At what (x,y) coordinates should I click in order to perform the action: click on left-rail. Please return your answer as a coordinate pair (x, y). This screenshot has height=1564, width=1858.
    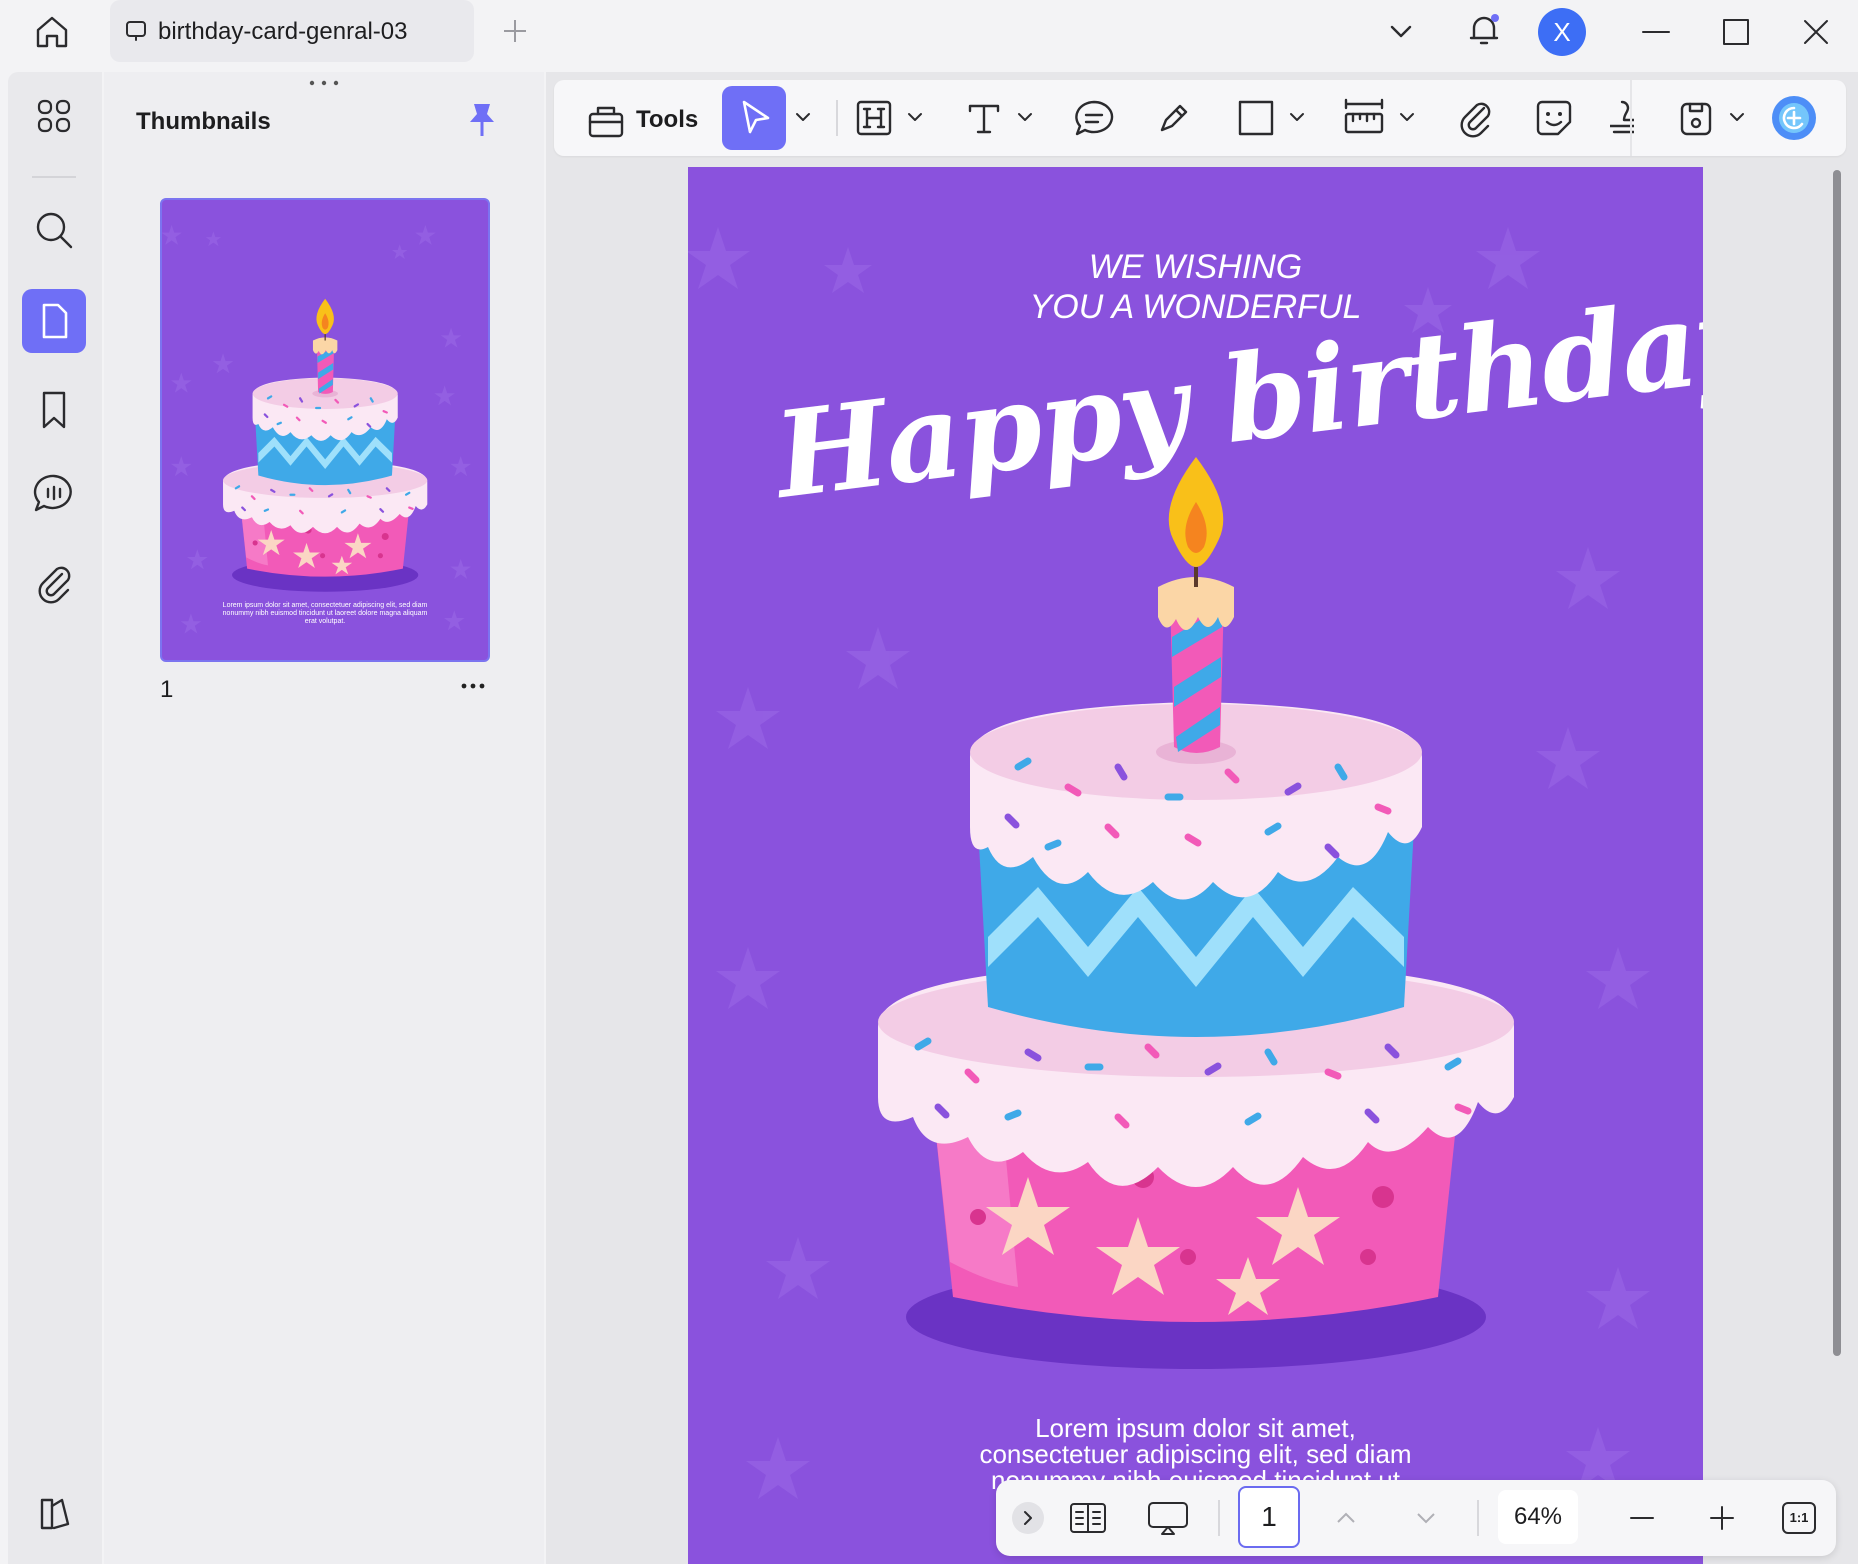
    Looking at the image, I should click on (55, 818).